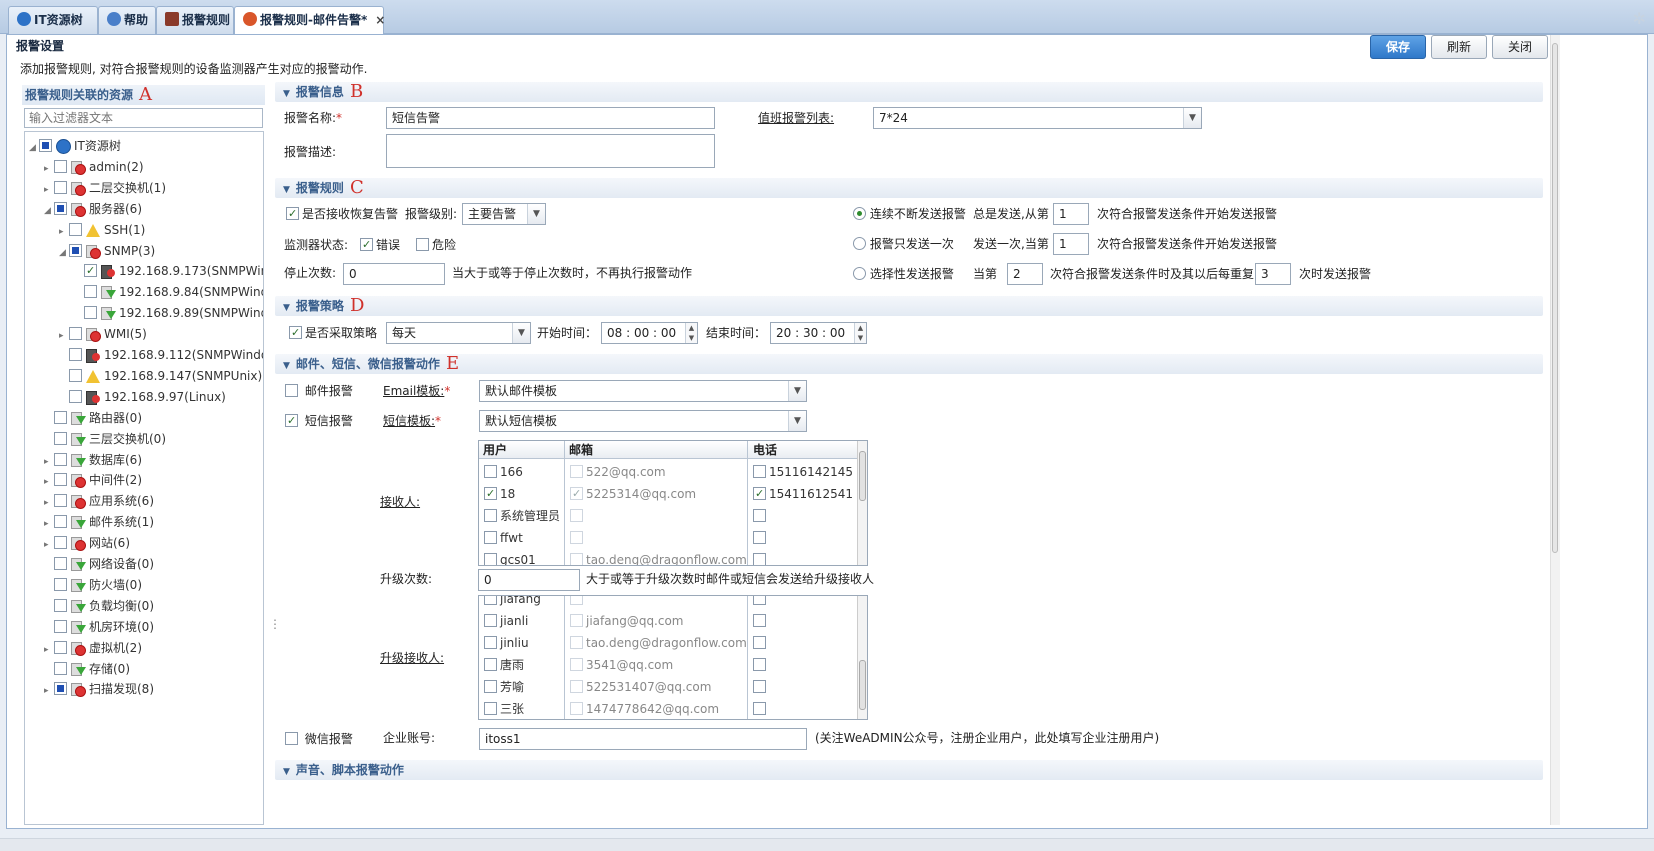  Describe the element at coordinates (504, 687) in the screenshot. I see `upgrade-user-cell: 芳喻` at that location.